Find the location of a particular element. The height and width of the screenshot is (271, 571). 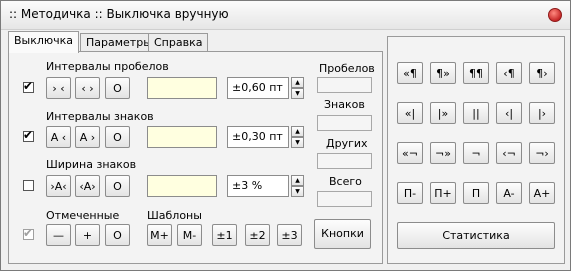

line-both-button: || is located at coordinates (476, 113).